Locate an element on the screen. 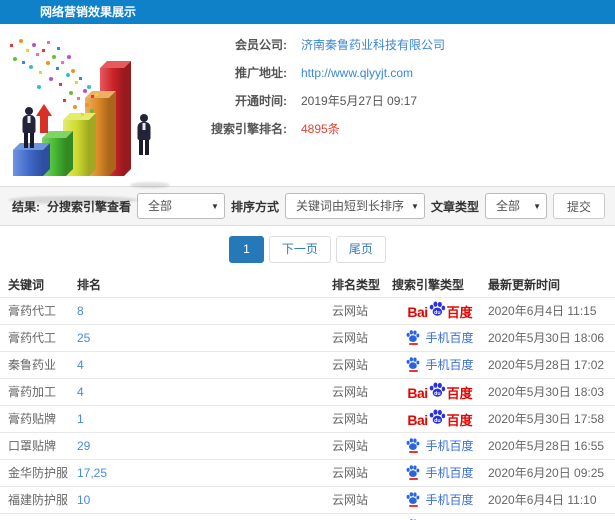 This screenshot has height=520, width=615. baidu-logo-cn: 百度 is located at coordinates (459, 420).